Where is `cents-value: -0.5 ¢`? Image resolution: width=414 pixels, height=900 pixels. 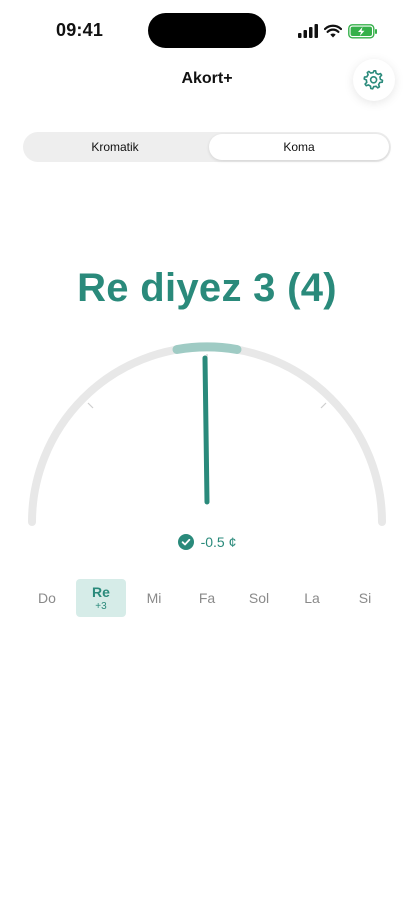
cents-value: -0.5 ¢ is located at coordinates (218, 542).